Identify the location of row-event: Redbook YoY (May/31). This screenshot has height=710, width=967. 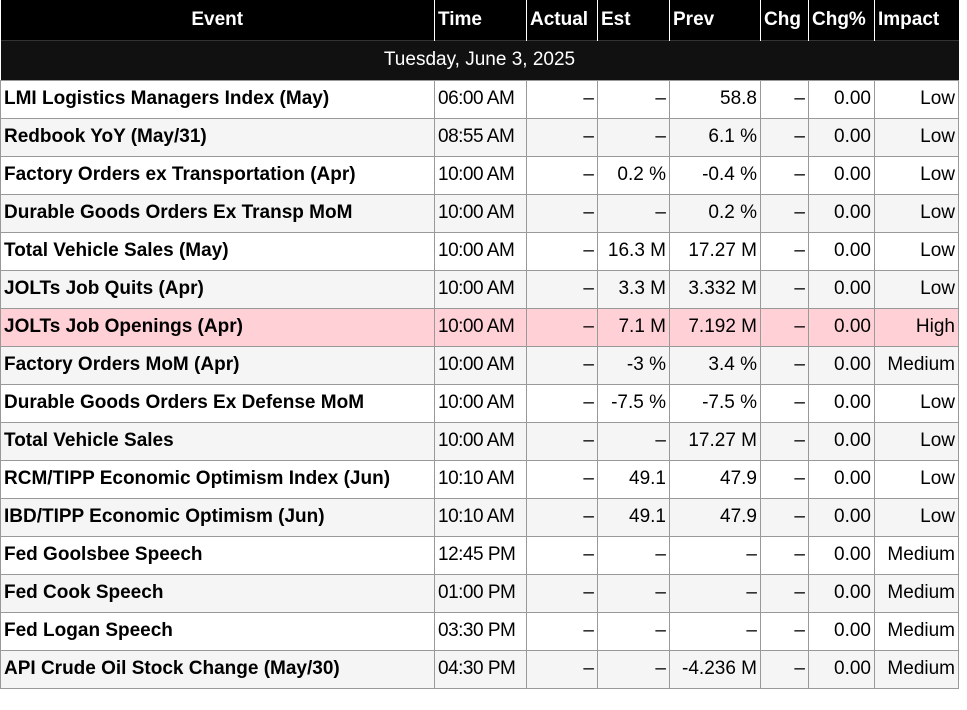
(217, 137).